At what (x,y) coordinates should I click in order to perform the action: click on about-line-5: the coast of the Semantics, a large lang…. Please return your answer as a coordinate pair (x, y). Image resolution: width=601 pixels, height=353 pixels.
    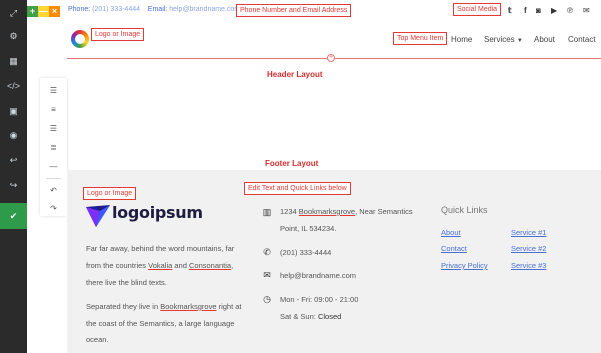
    Looking at the image, I should click on (160, 323).